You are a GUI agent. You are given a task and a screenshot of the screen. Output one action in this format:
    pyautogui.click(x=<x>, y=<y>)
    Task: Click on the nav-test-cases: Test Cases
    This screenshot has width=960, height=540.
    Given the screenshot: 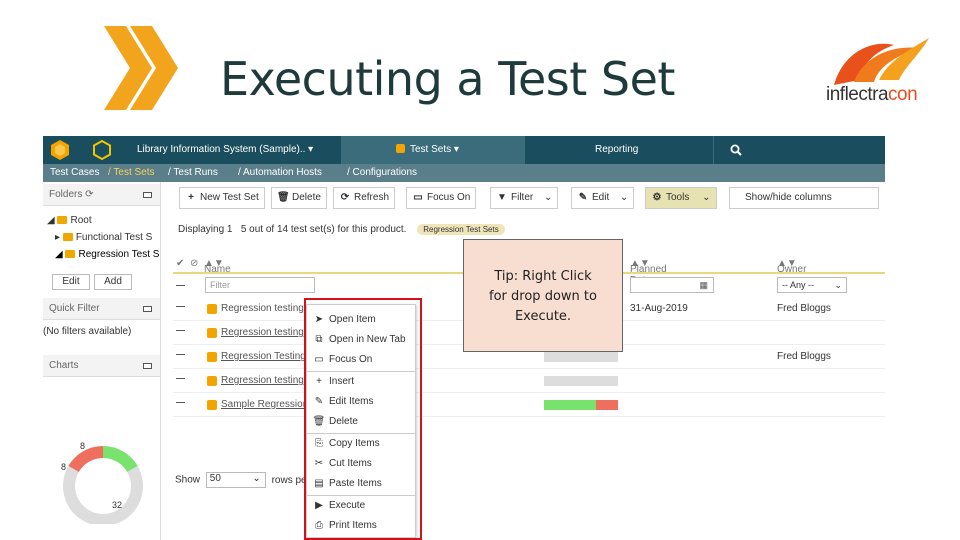 What is the action you would take?
    pyautogui.click(x=74, y=172)
    